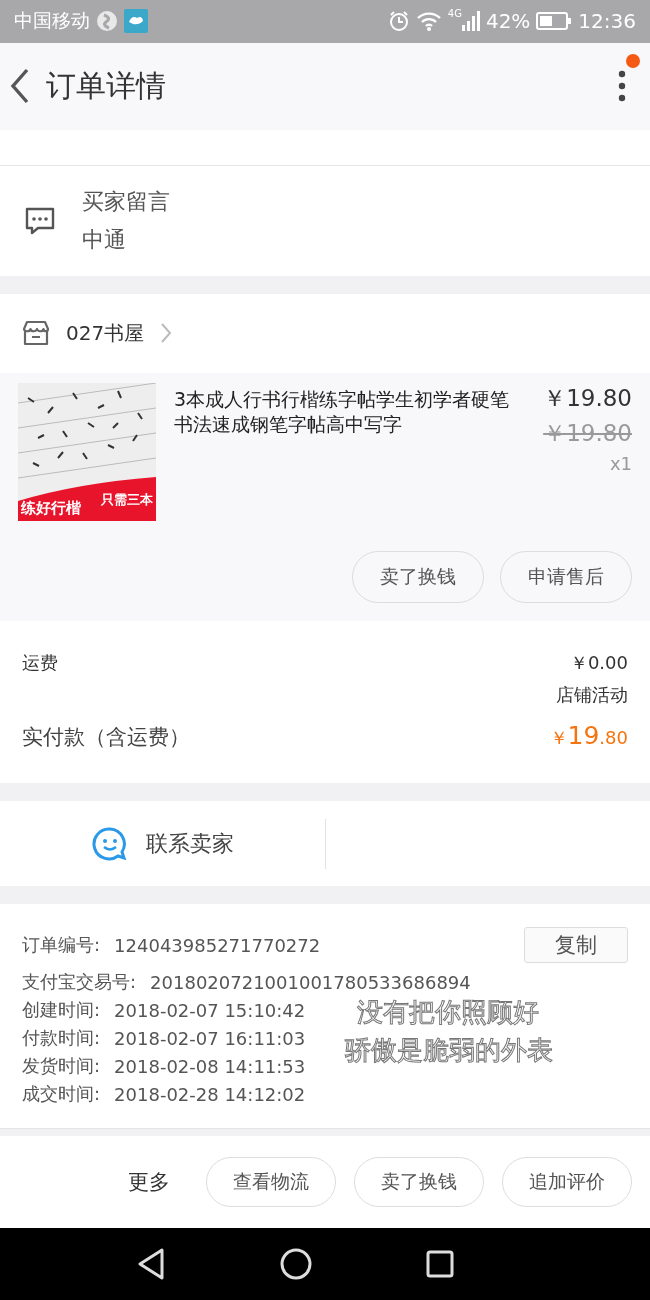 The height and width of the screenshot is (1300, 650). I want to click on action-button: 卖了换钱, so click(419, 1182).